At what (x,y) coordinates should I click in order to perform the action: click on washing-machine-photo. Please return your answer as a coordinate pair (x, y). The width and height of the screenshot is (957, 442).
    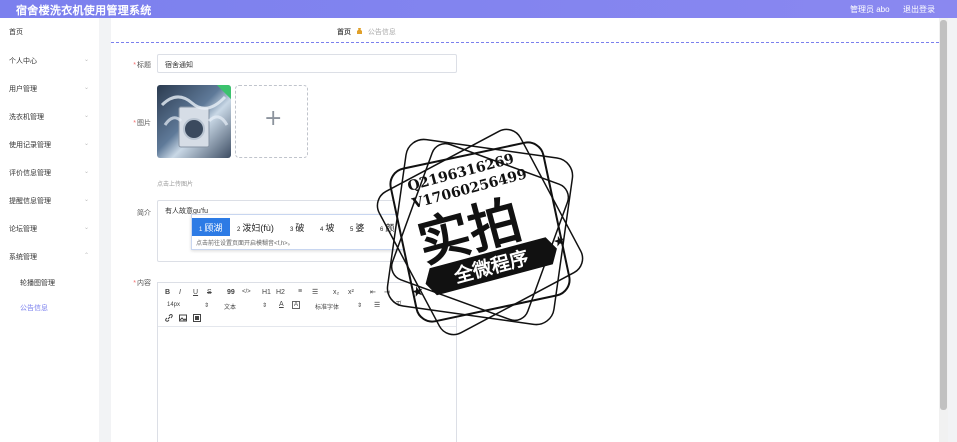
    Looking at the image, I should click on (194, 121).